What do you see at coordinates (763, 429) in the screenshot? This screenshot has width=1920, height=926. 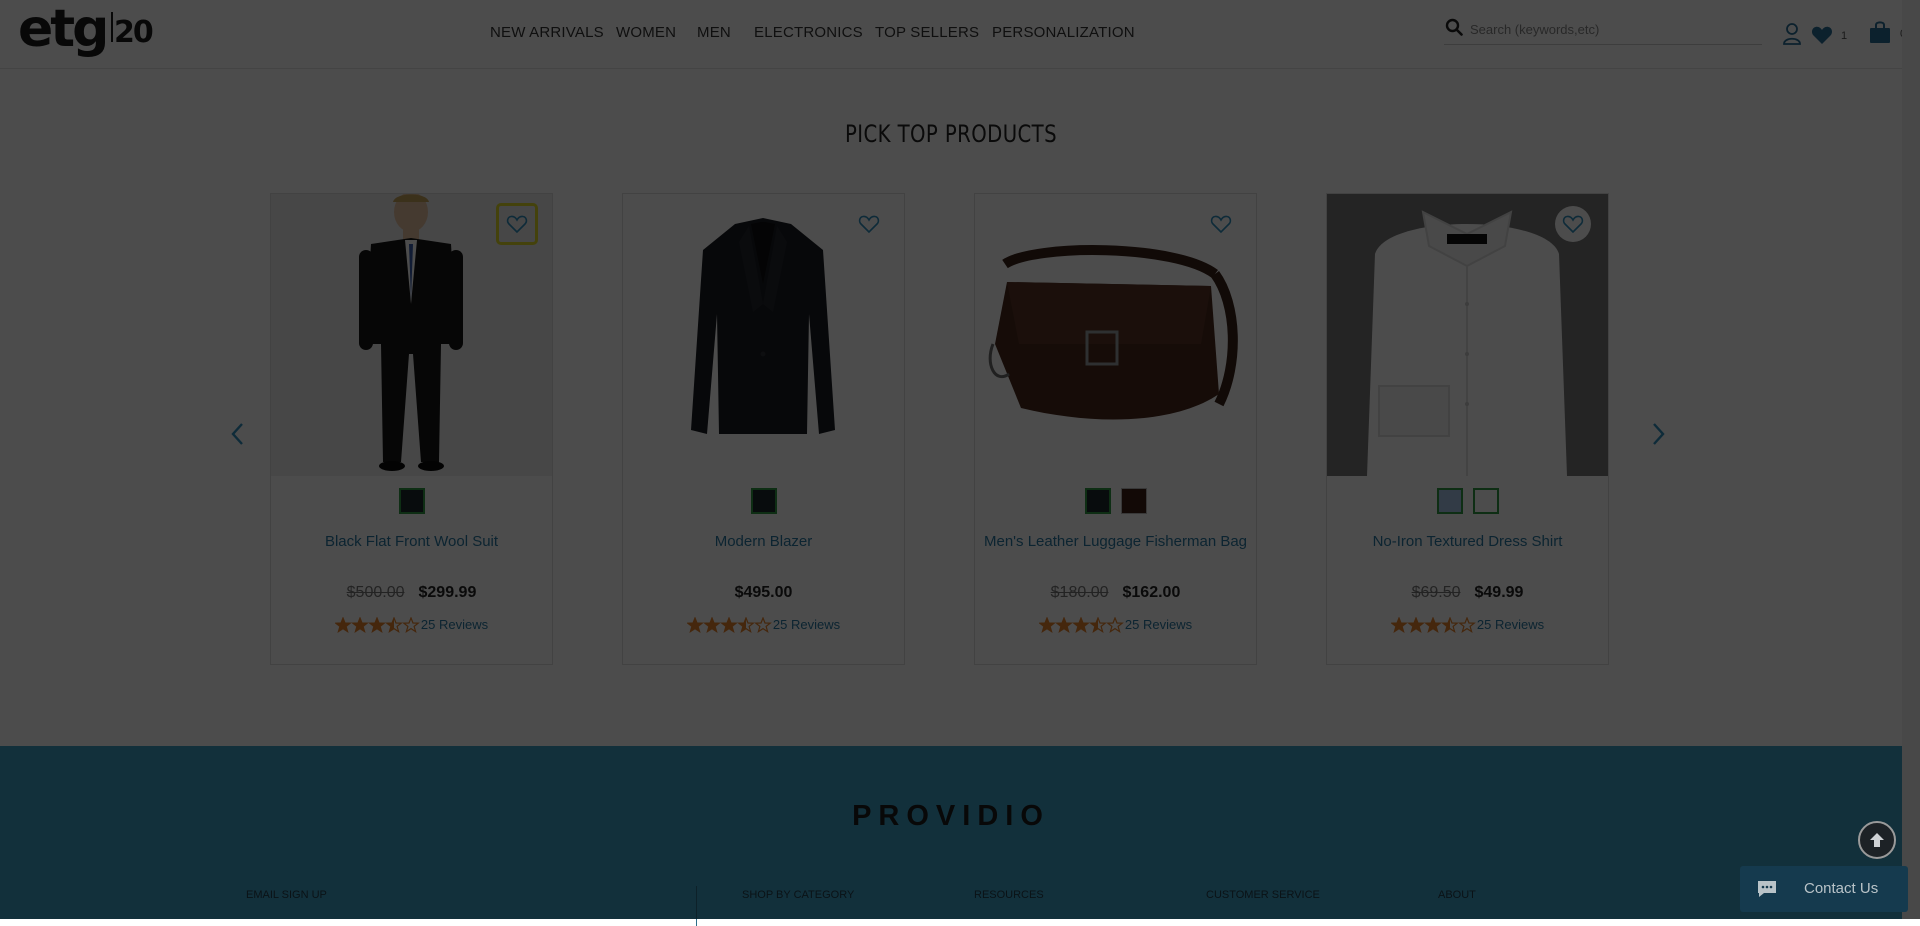 I see `product-card: Modern Blazer $495.00 25 Reviews` at bounding box center [763, 429].